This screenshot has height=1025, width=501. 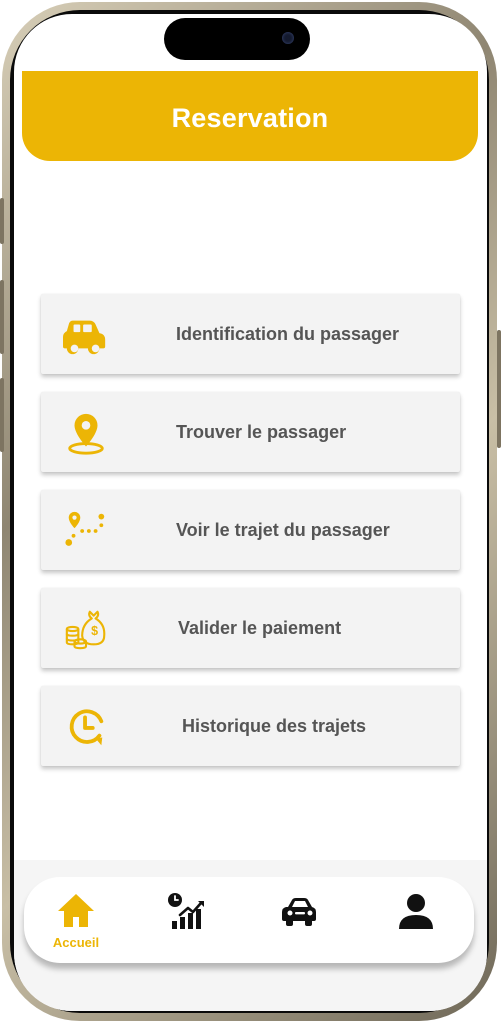 What do you see at coordinates (499, 389) in the screenshot?
I see `power-button` at bounding box center [499, 389].